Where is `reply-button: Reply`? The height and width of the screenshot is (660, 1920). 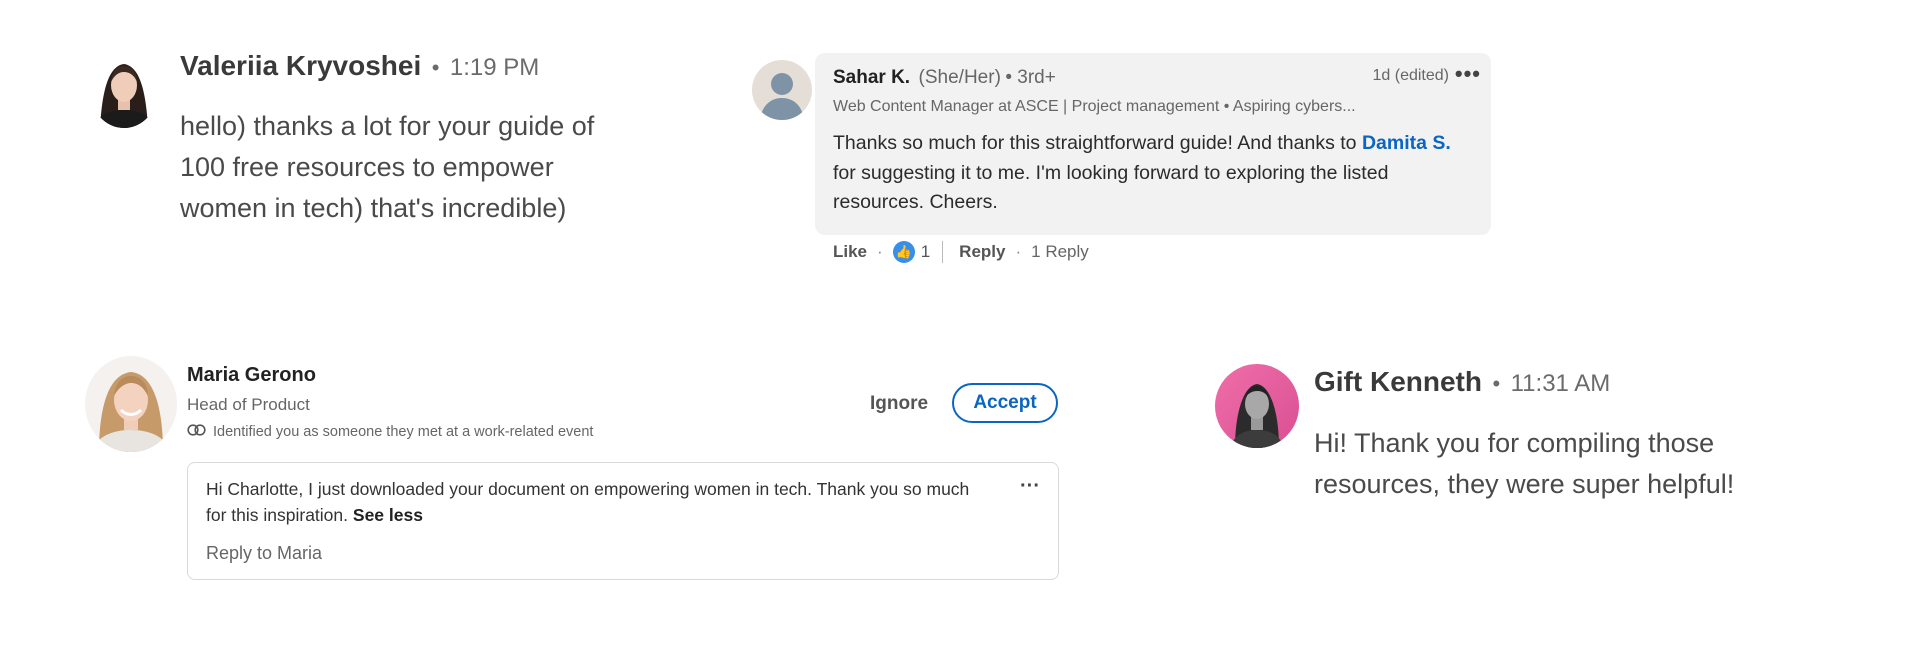
reply-button: Reply is located at coordinates (982, 252).